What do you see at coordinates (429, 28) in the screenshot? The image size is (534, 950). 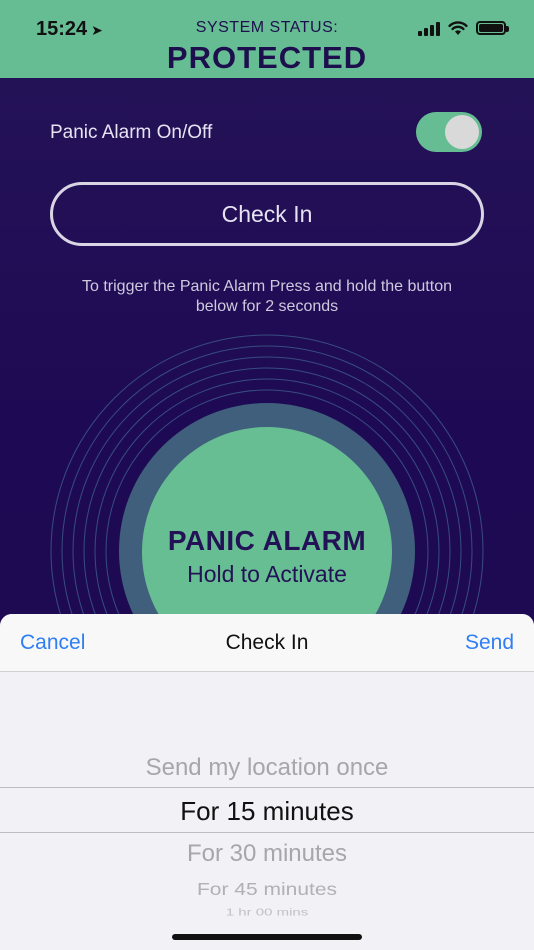 I see `cellular-signal-icon` at bounding box center [429, 28].